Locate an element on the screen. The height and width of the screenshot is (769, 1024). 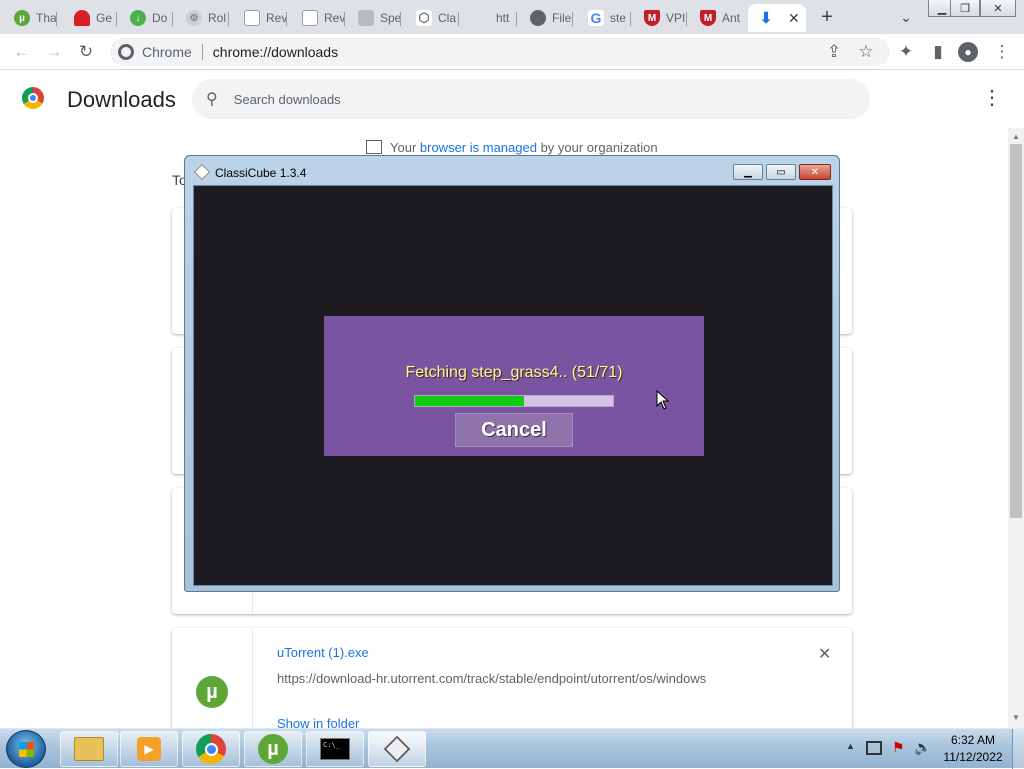
window-title: ClassiCube 1.3.4 is located at coordinates (261, 173).